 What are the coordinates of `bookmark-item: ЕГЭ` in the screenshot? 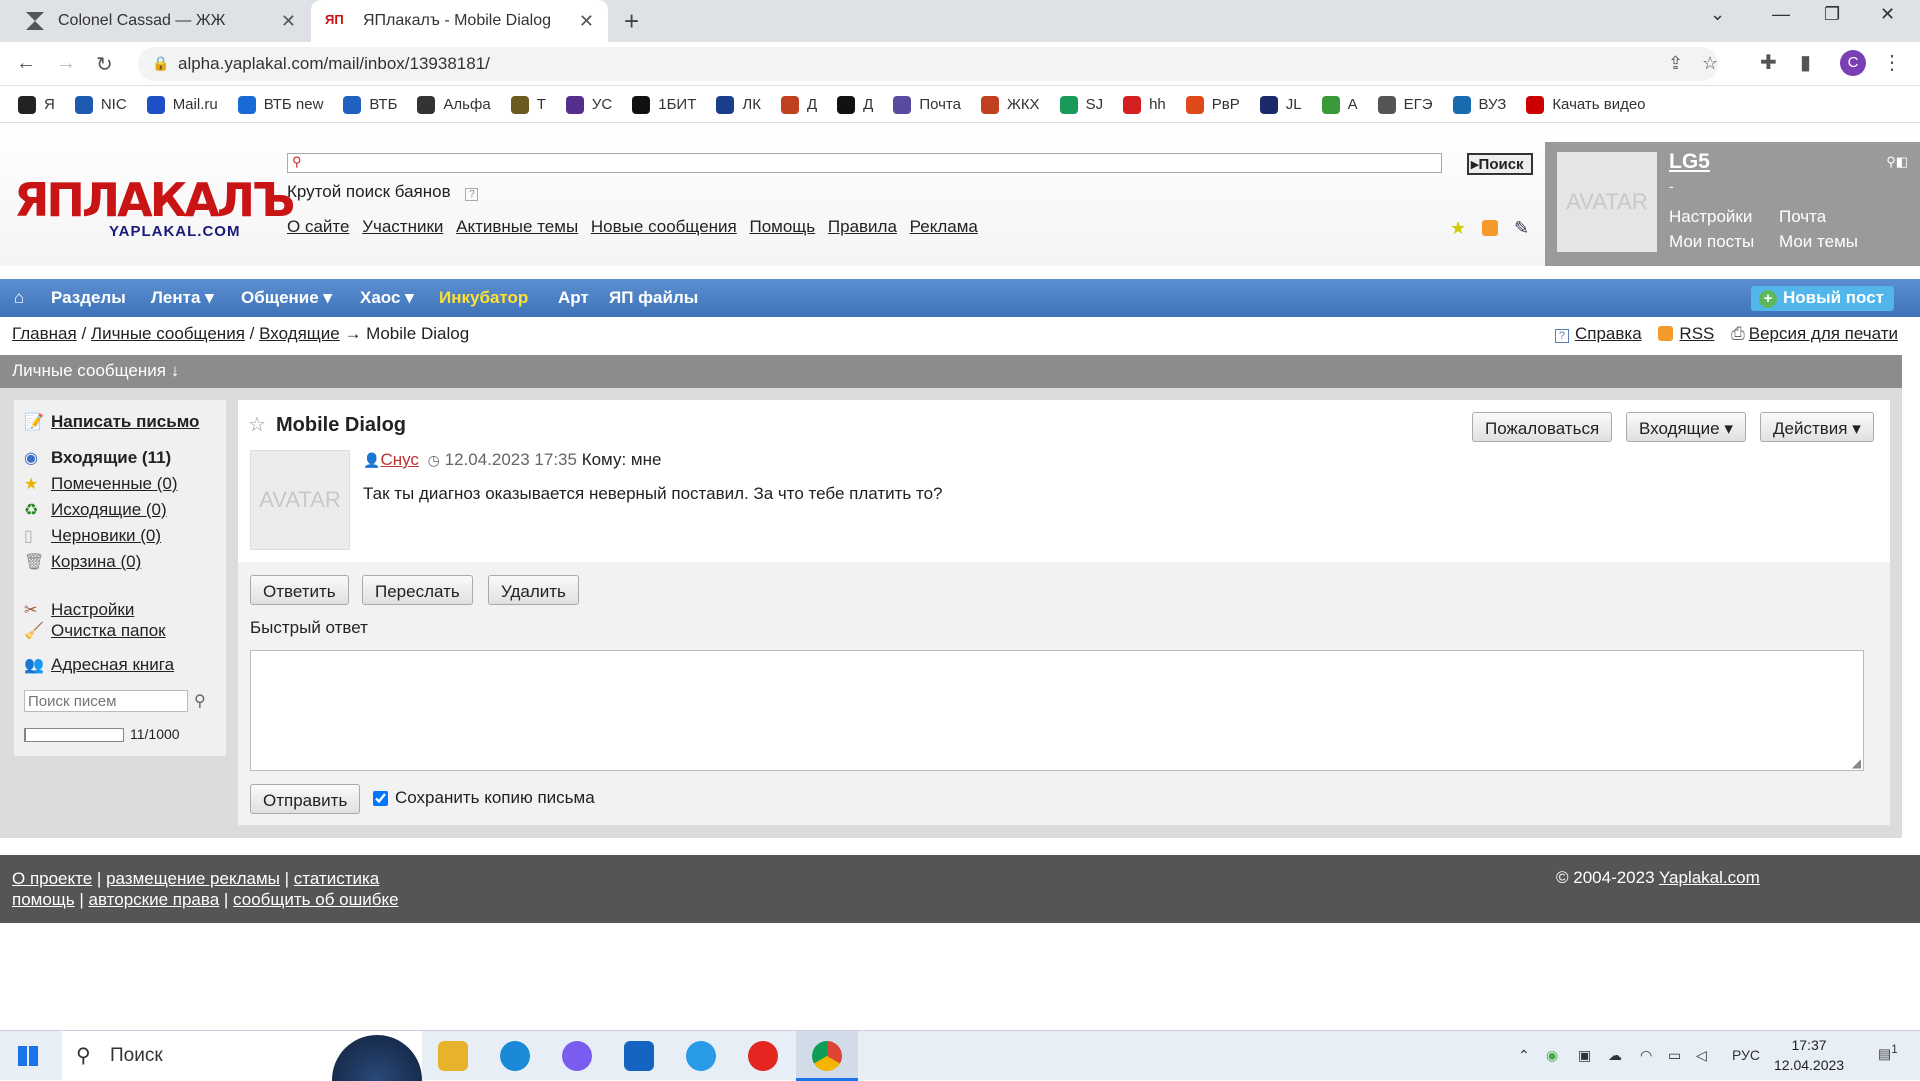 It's located at (1405, 104).